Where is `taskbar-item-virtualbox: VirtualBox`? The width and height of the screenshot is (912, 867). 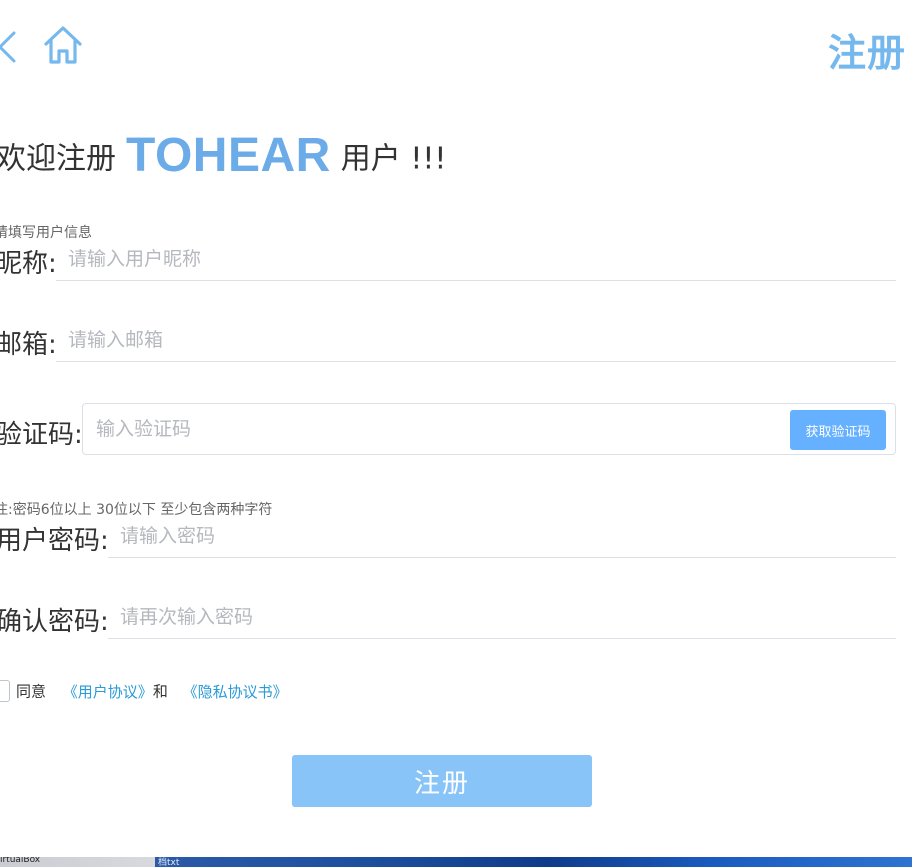 taskbar-item-virtualbox: VirtualBox is located at coordinates (20, 861).